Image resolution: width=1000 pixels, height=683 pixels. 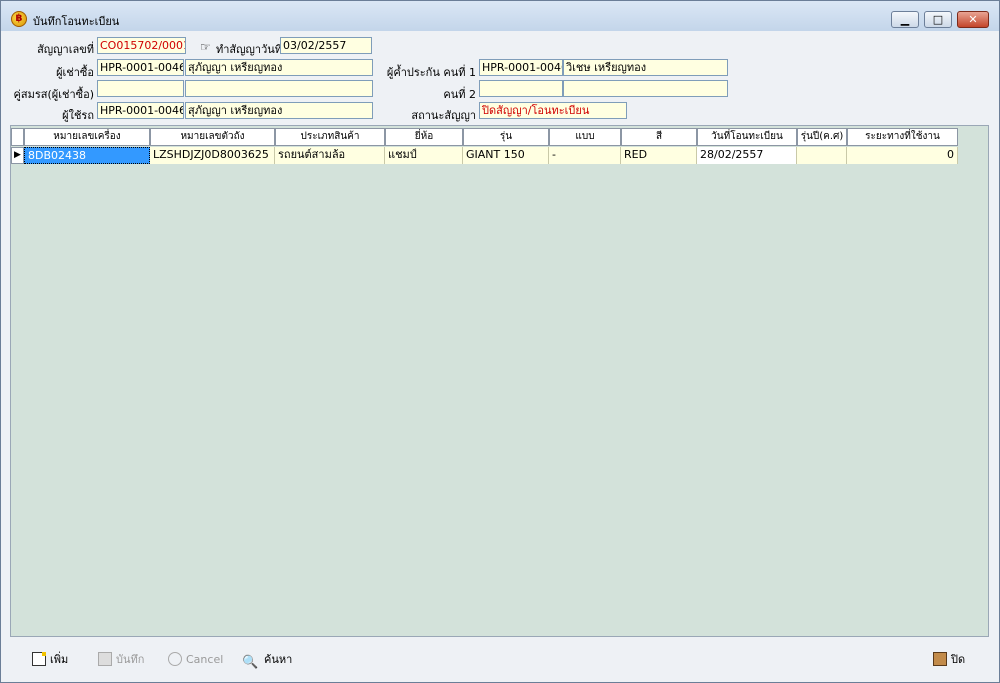 What do you see at coordinates (212, 155) in the screenshot?
I see `cell-chassis-no: LZSHDJZJ0D8003625` at bounding box center [212, 155].